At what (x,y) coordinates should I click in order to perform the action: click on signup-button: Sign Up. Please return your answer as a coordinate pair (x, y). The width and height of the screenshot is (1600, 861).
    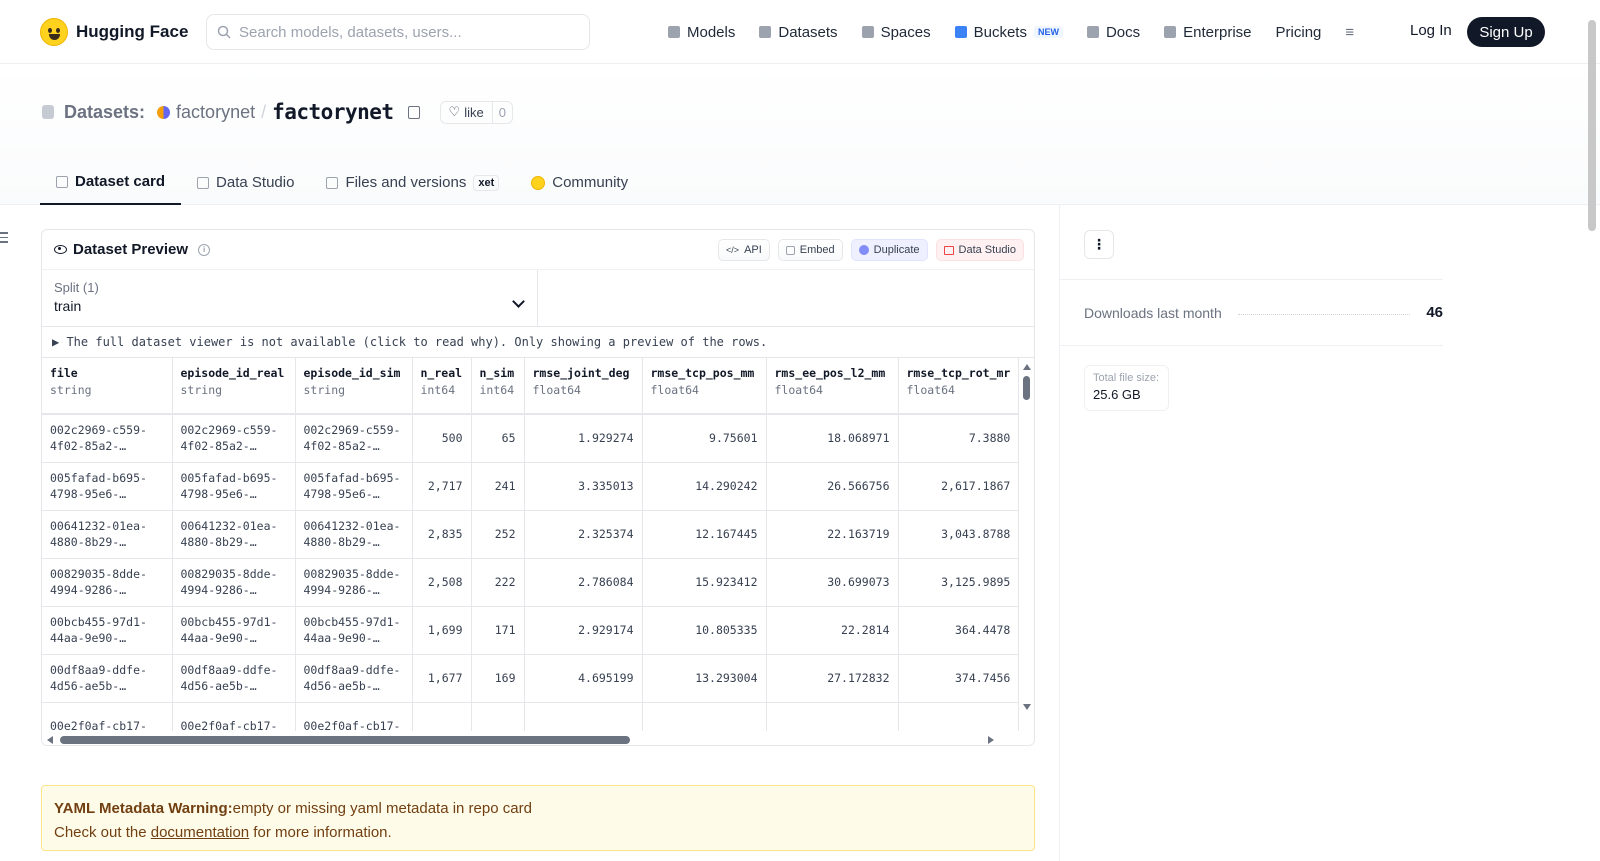
    Looking at the image, I should click on (1506, 32).